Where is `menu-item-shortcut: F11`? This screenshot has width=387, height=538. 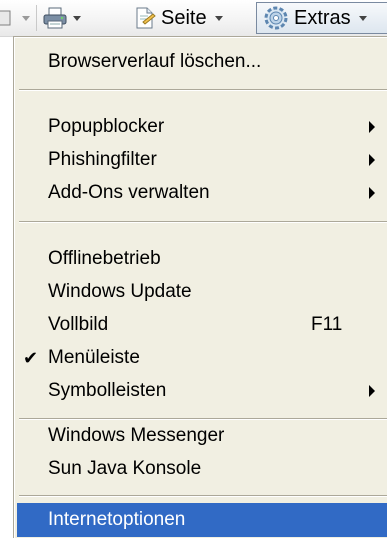 menu-item-shortcut: F11 is located at coordinates (327, 324).